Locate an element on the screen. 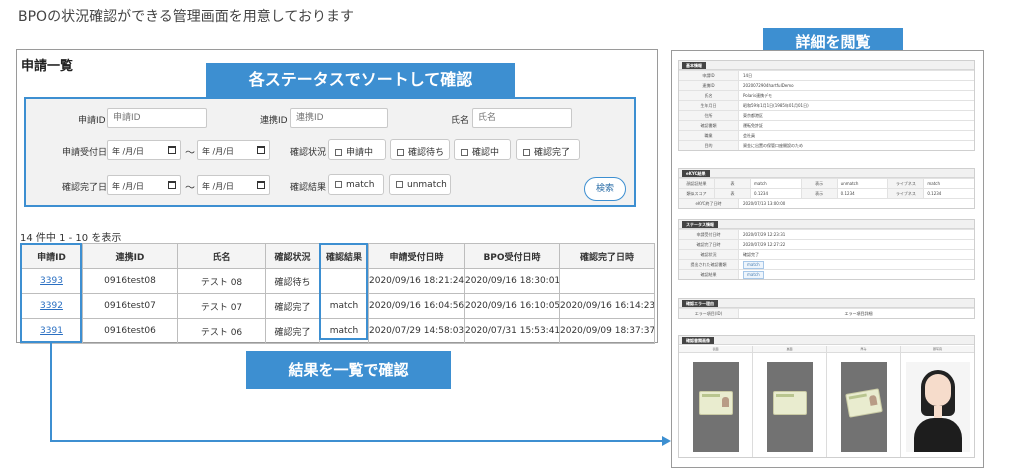 Image resolution: width=1009 pixels, height=476 pixels. result-label: 確認結果 is located at coordinates (308, 188).